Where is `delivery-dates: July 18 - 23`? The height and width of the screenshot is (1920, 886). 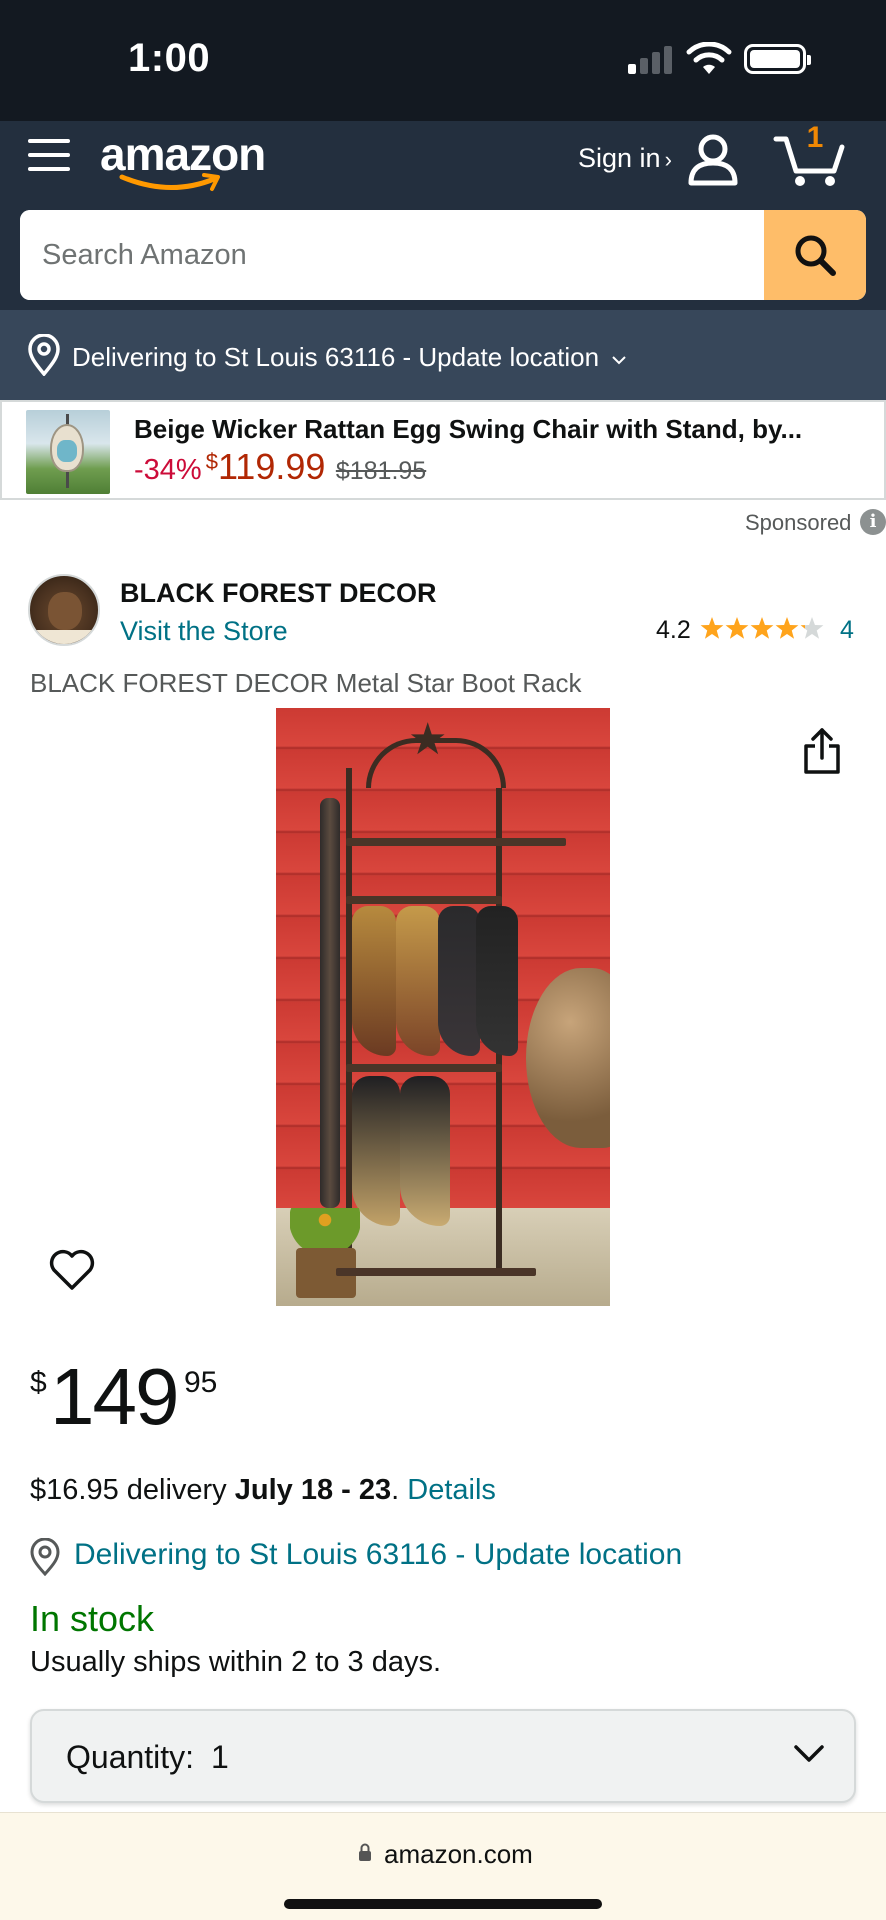 delivery-dates: July 18 - 23 is located at coordinates (313, 1490).